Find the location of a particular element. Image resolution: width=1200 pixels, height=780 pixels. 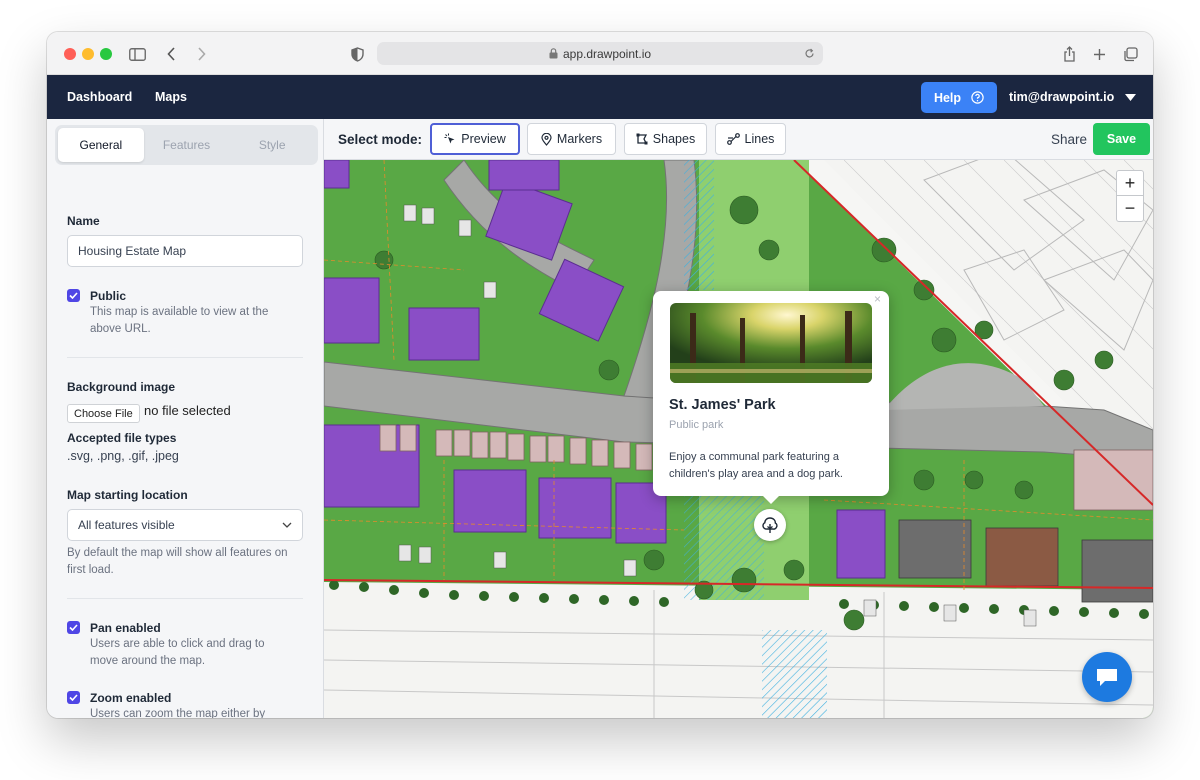

mode-lines-button: Lines is located at coordinates (750, 139).